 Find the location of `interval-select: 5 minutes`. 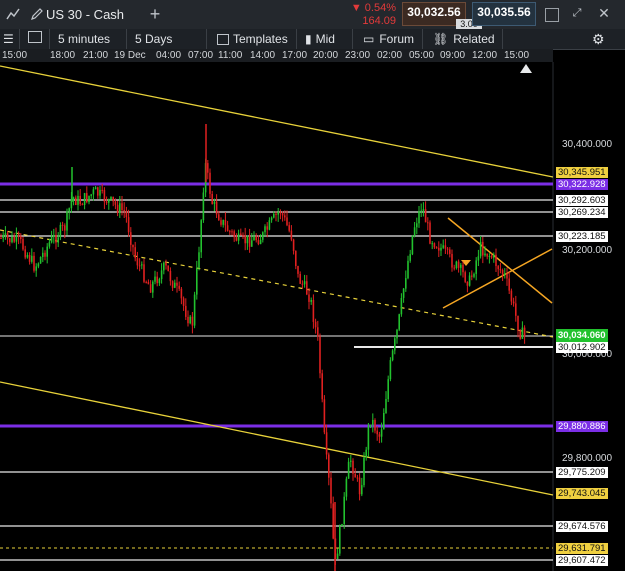

interval-select: 5 minutes is located at coordinates (88, 39).